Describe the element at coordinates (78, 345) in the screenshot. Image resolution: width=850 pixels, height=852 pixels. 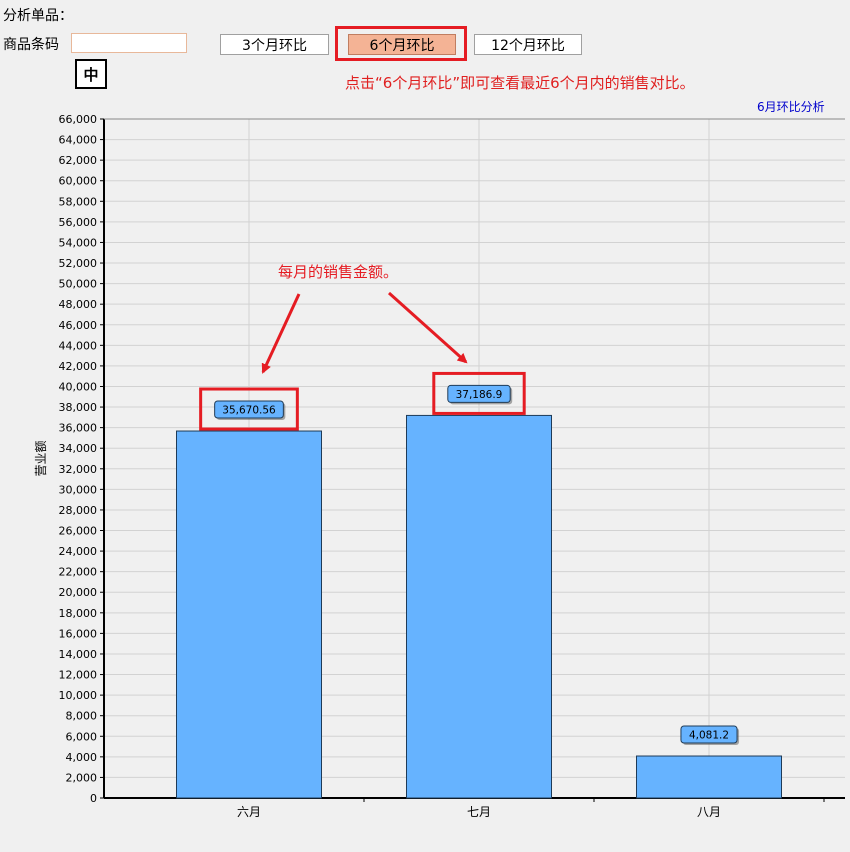
I see `y-tick-label: 44,000` at that location.